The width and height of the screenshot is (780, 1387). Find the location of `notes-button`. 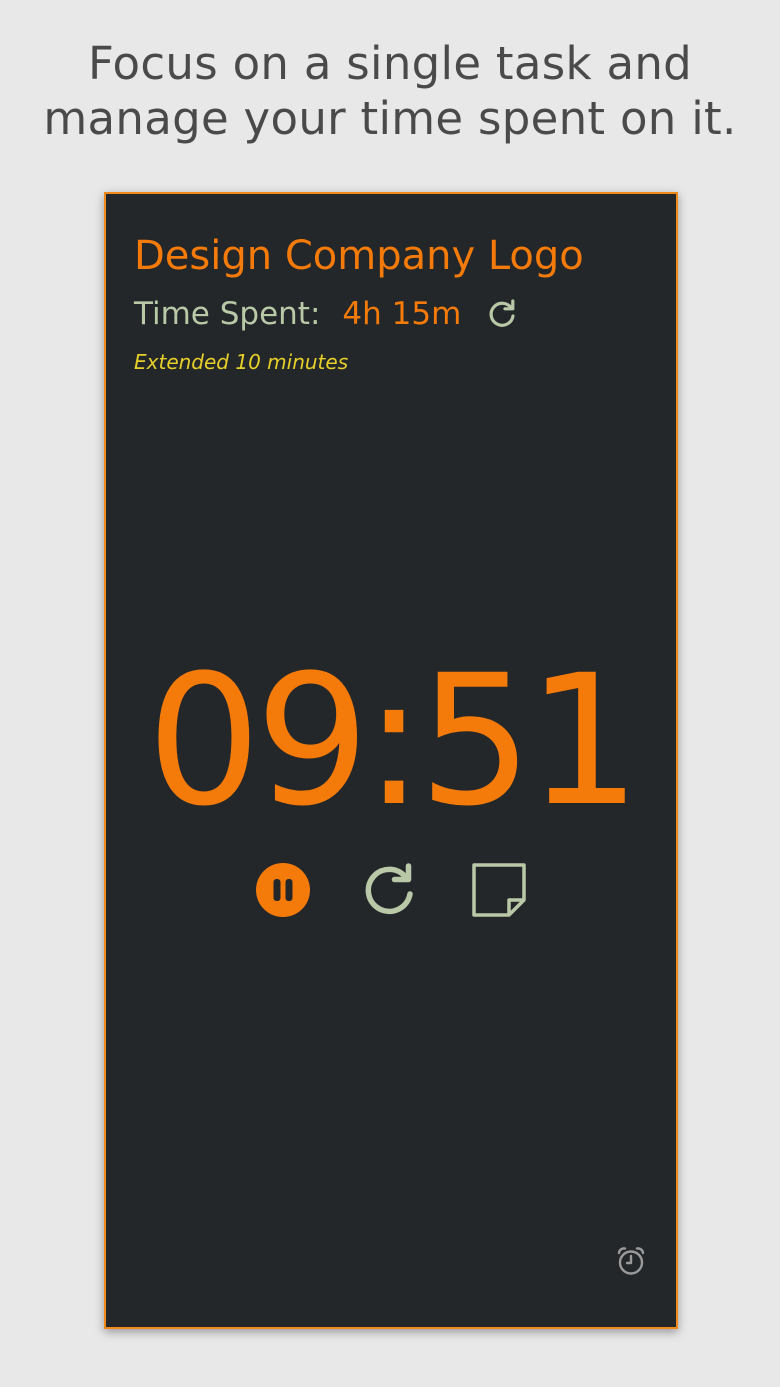

notes-button is located at coordinates (499, 890).